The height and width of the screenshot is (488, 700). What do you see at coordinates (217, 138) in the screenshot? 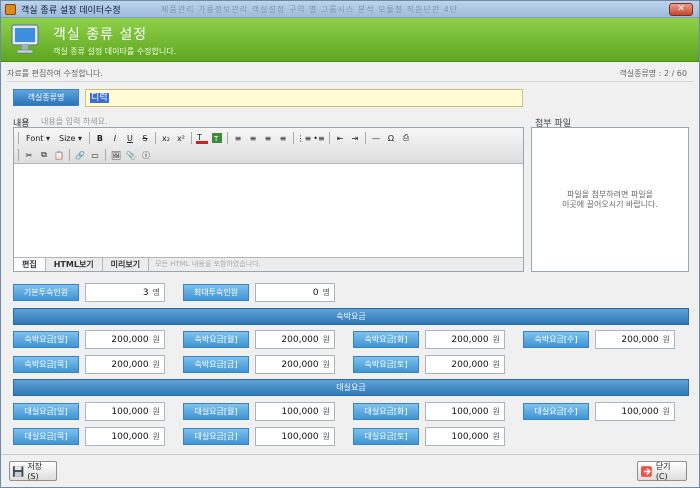
I see `background-color-button: T` at bounding box center [217, 138].